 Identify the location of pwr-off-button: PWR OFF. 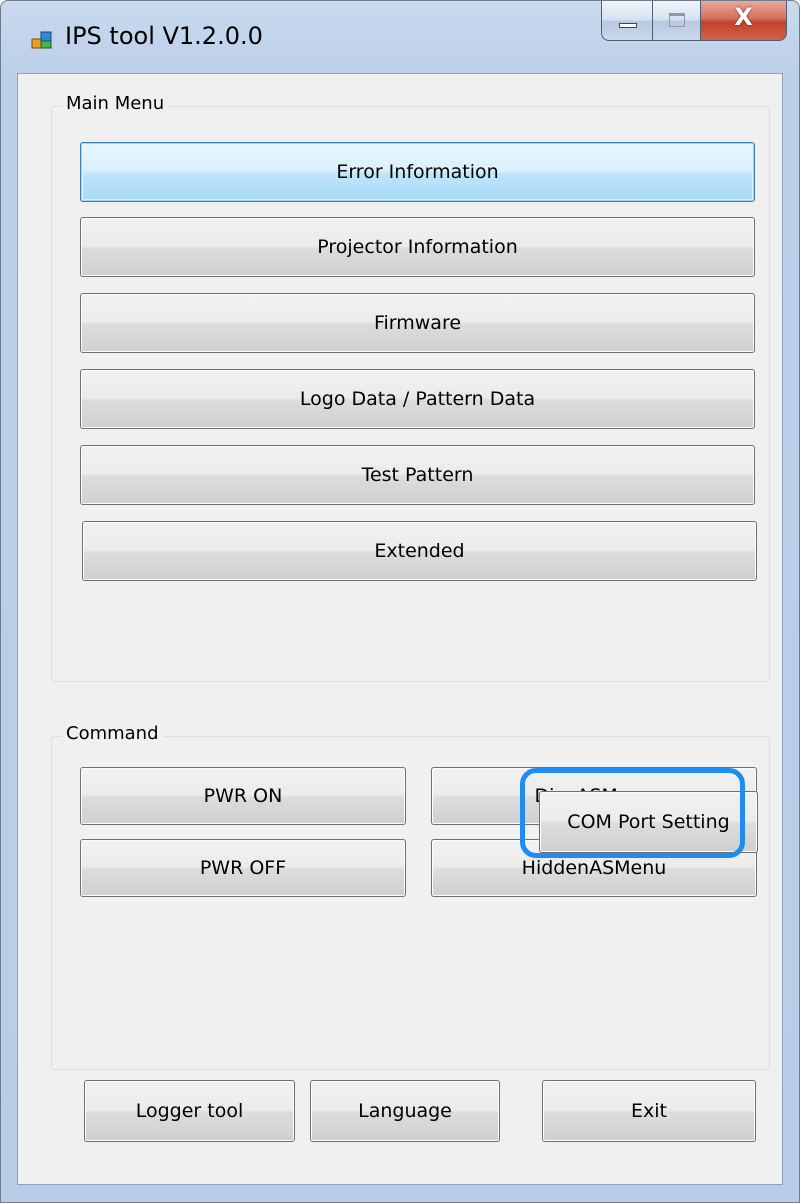
(243, 868).